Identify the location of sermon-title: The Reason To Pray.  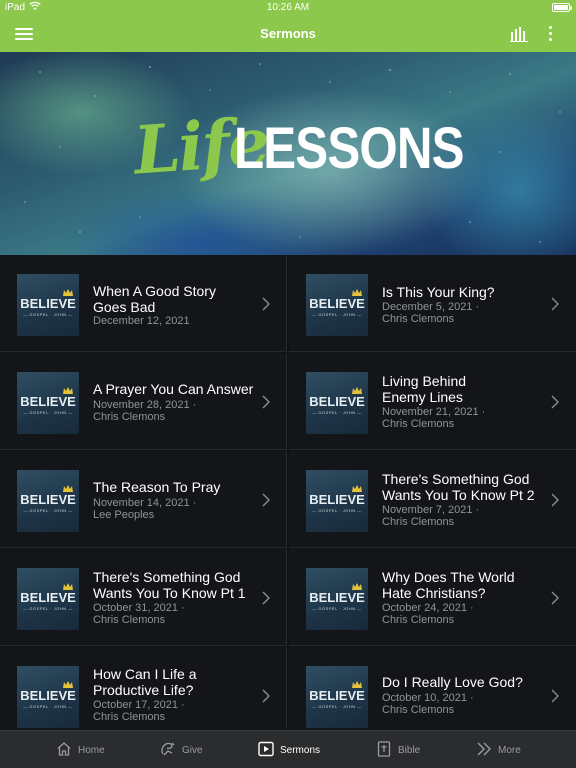
(157, 487).